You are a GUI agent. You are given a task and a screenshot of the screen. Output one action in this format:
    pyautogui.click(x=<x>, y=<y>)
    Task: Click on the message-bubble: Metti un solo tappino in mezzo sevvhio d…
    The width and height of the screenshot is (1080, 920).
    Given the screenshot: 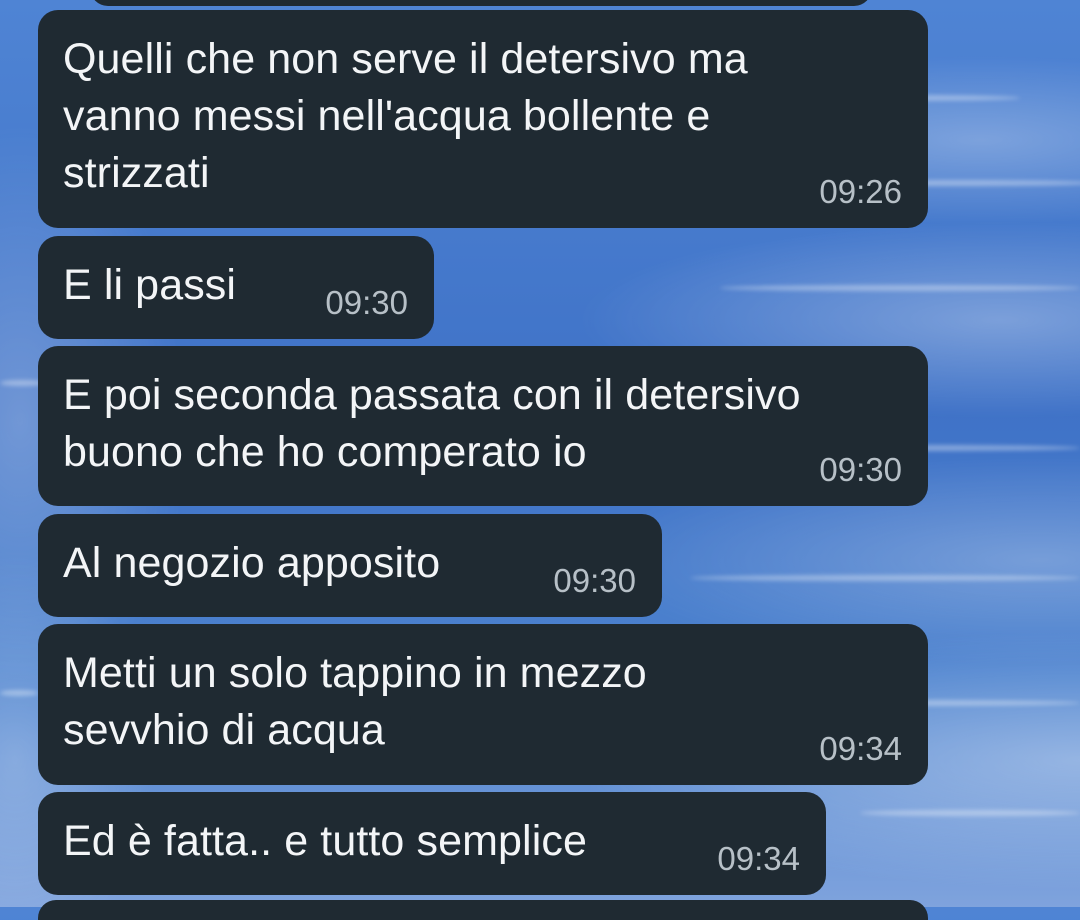 What is the action you would take?
    pyautogui.click(x=483, y=704)
    